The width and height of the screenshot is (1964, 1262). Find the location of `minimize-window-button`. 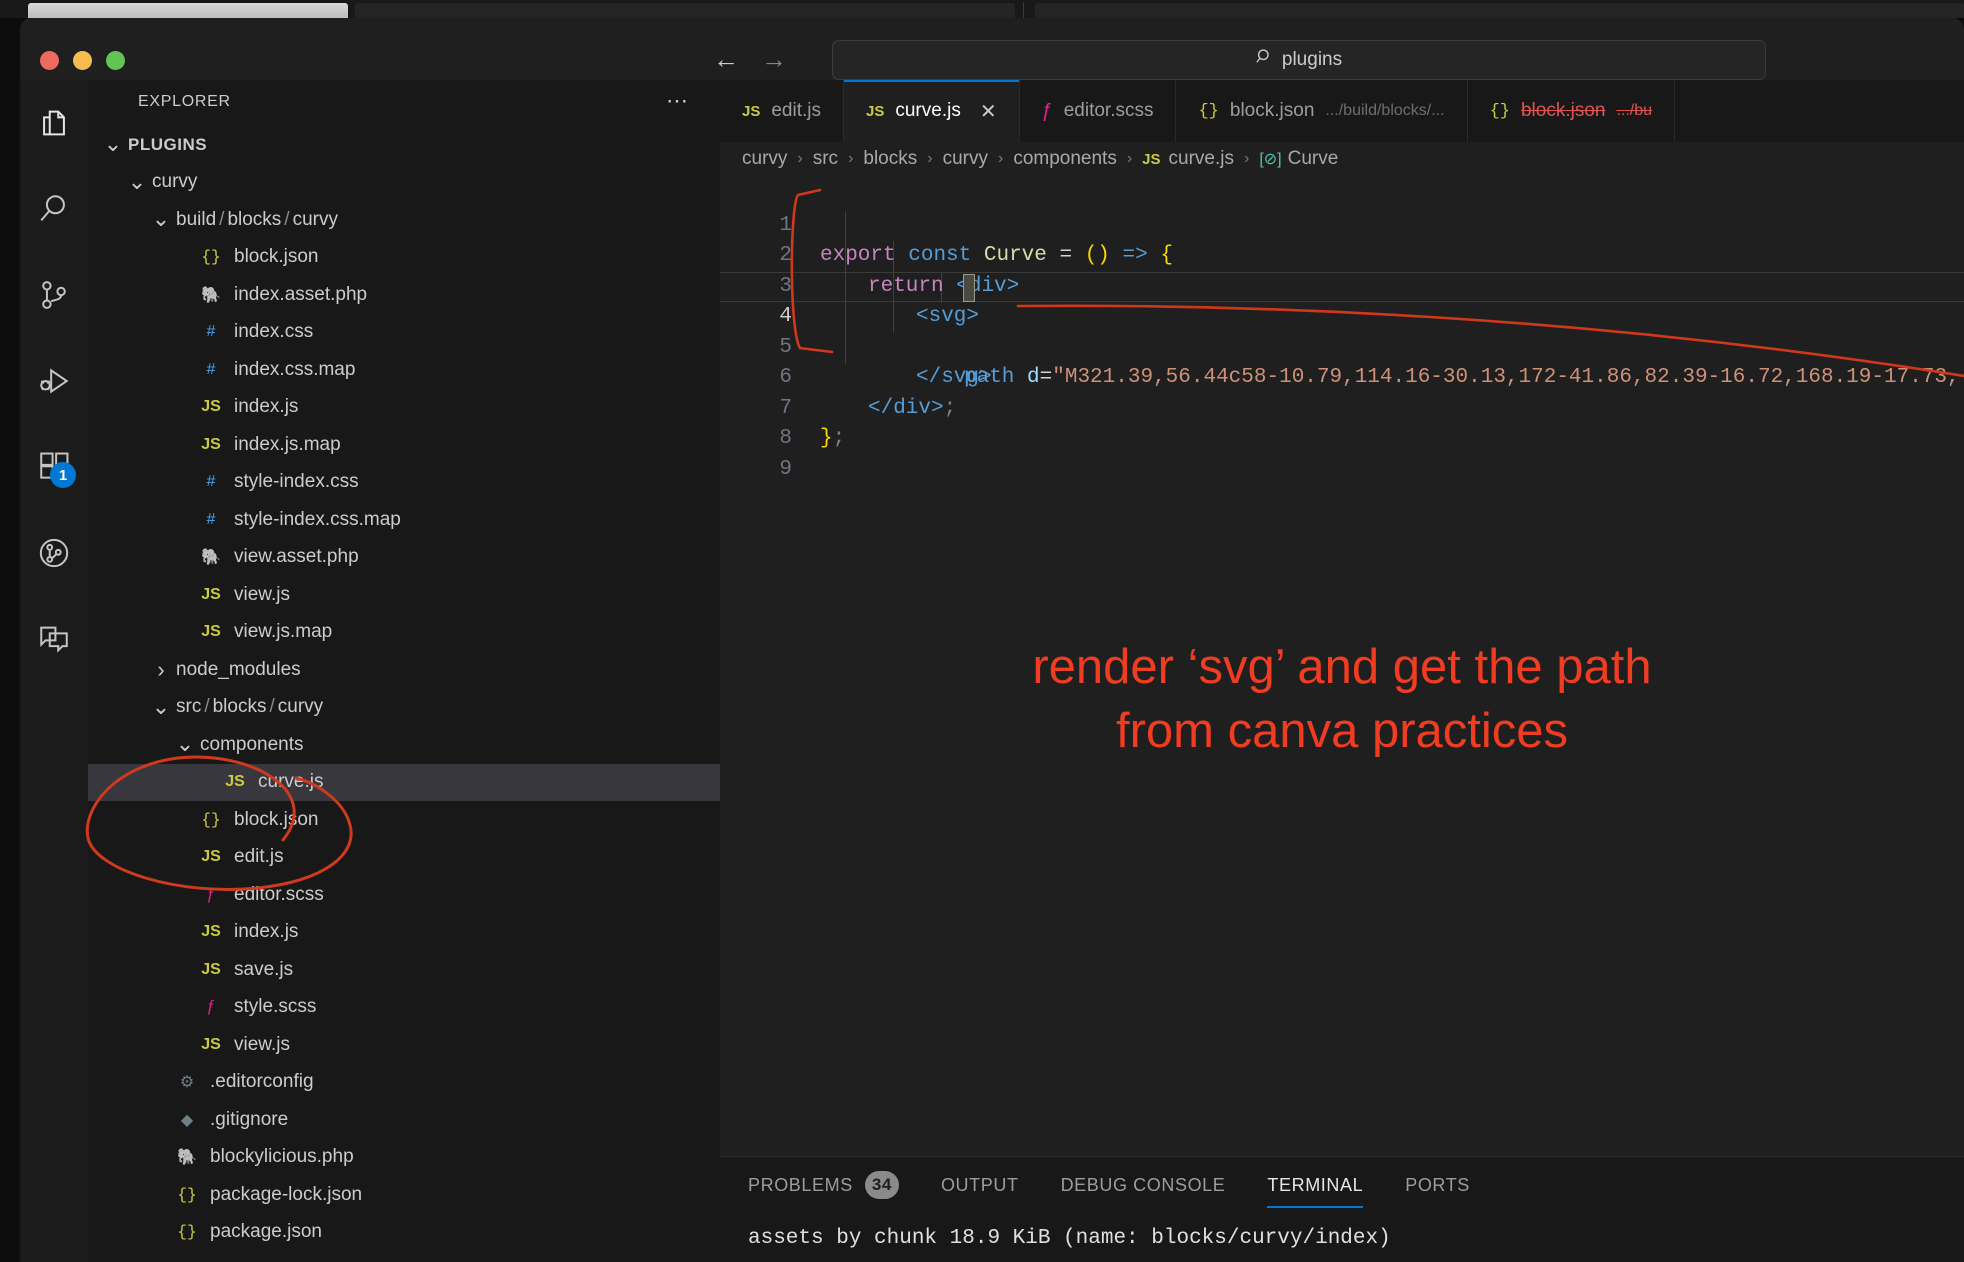

minimize-window-button is located at coordinates (82, 60).